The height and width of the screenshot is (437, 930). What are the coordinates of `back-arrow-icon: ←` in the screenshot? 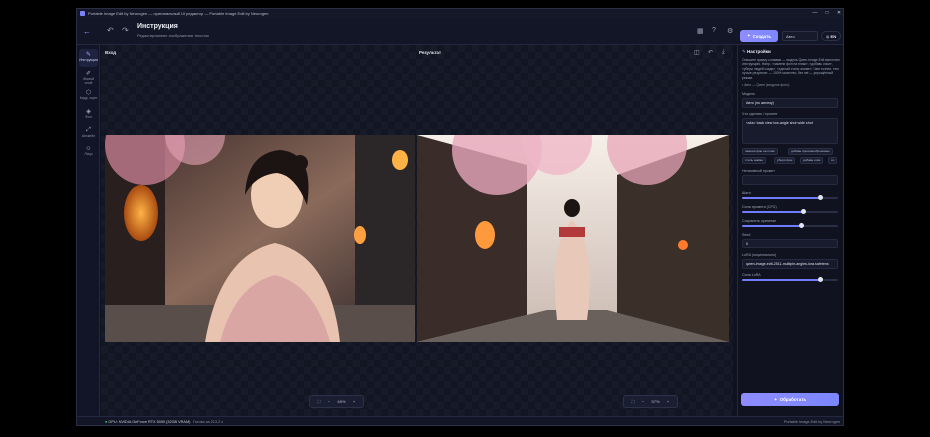 It's located at (87, 31).